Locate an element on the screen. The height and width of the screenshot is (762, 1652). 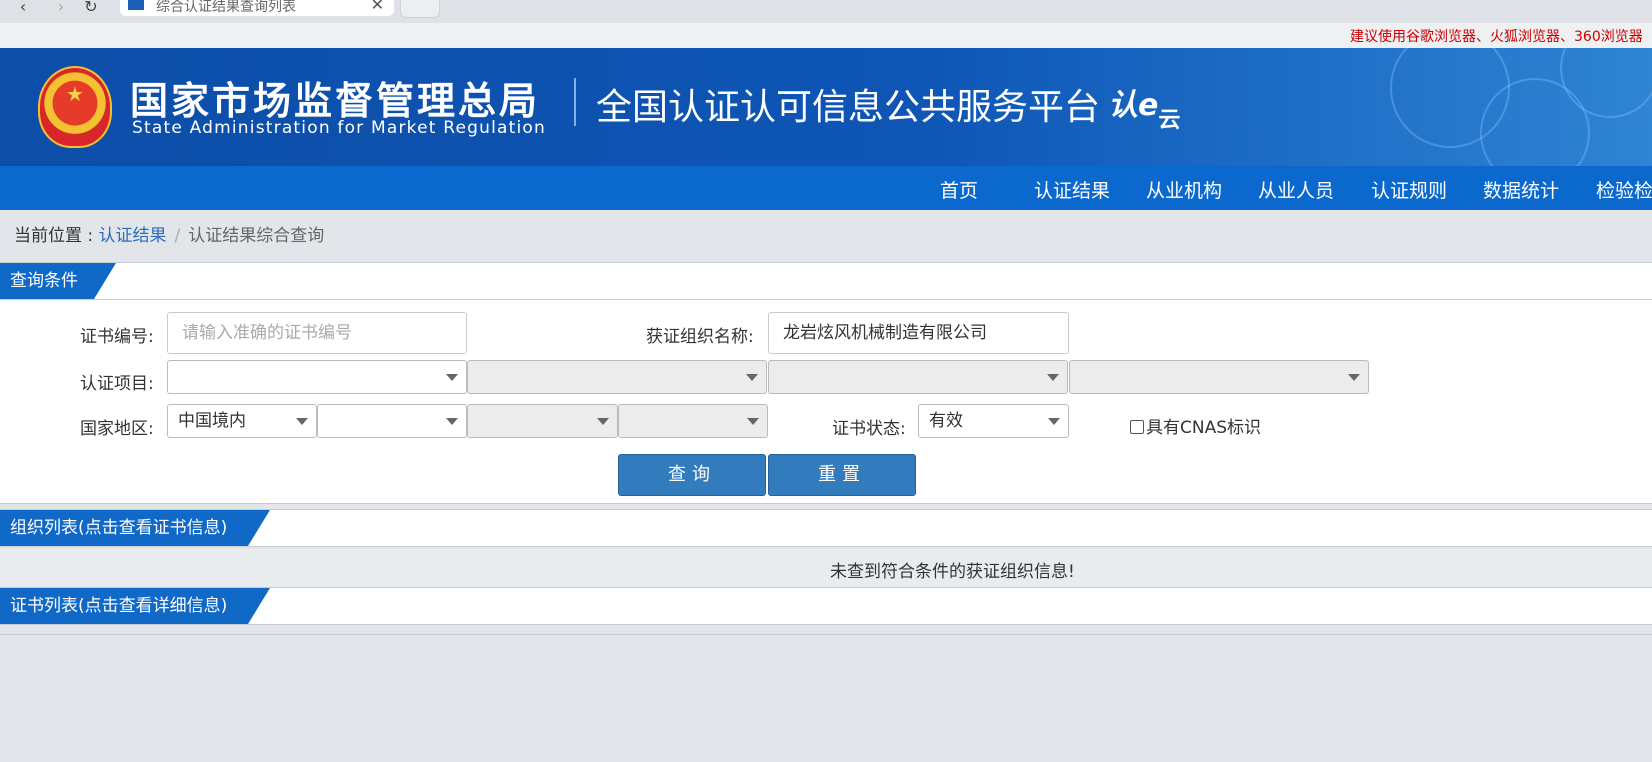
cnas-label: 具有CNAS标识 is located at coordinates (1204, 428).